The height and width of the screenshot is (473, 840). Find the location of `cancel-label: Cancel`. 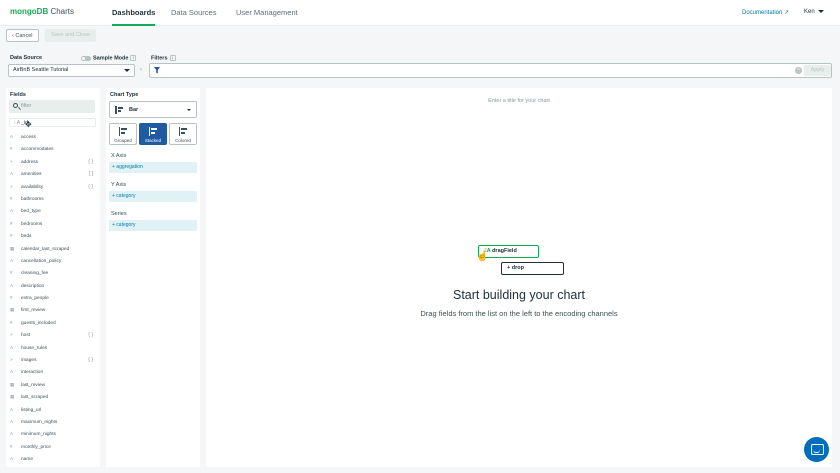

cancel-label: Cancel is located at coordinates (24, 36).